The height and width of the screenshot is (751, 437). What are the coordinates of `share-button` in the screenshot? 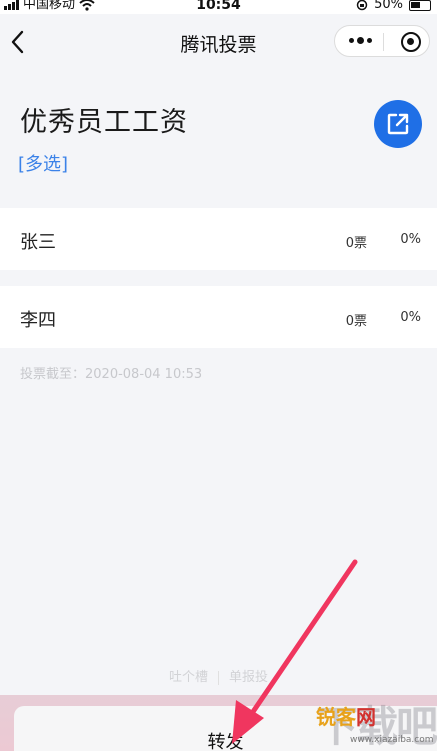 It's located at (398, 124).